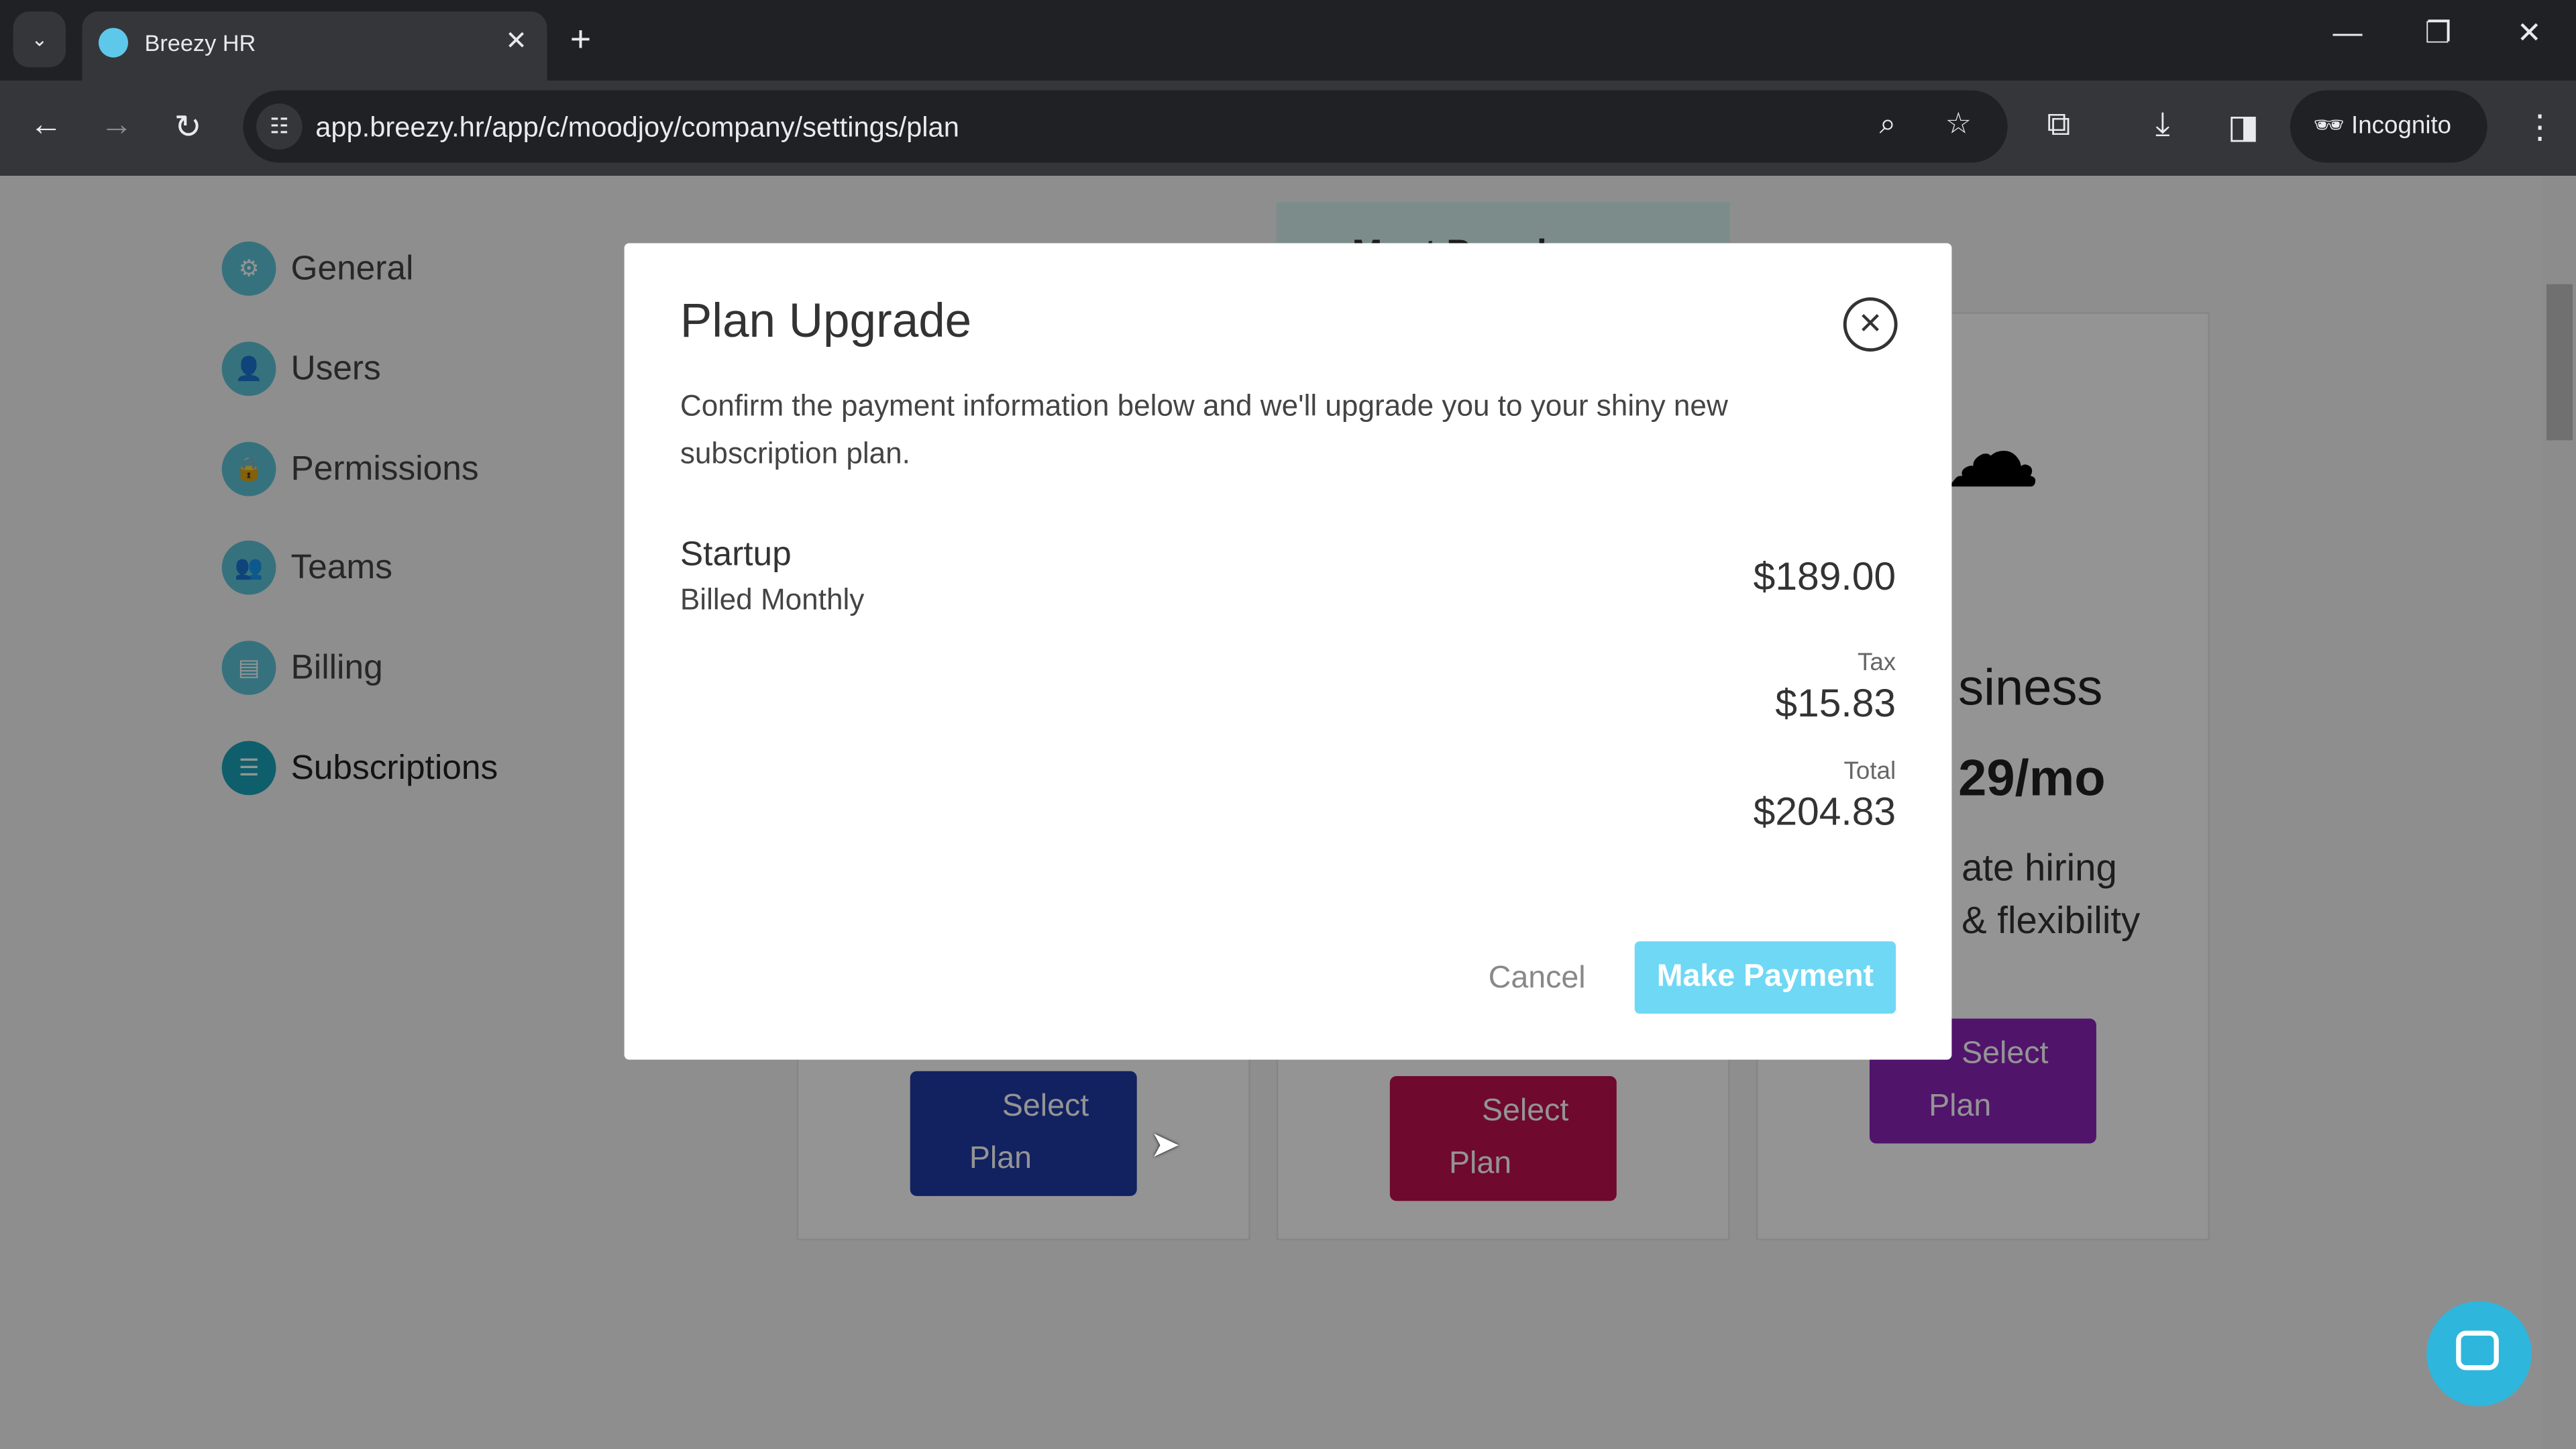 The width and height of the screenshot is (2576, 1449). I want to click on bookmark-star-icon: ☆, so click(1958, 124).